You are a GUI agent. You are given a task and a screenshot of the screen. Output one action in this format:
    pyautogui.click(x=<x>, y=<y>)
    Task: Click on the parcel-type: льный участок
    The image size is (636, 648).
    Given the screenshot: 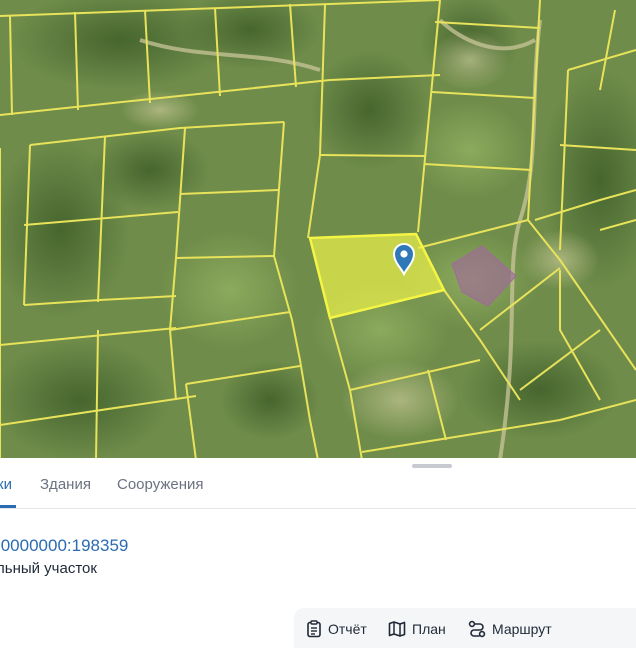 What is the action you would take?
    pyautogui.click(x=48, y=568)
    